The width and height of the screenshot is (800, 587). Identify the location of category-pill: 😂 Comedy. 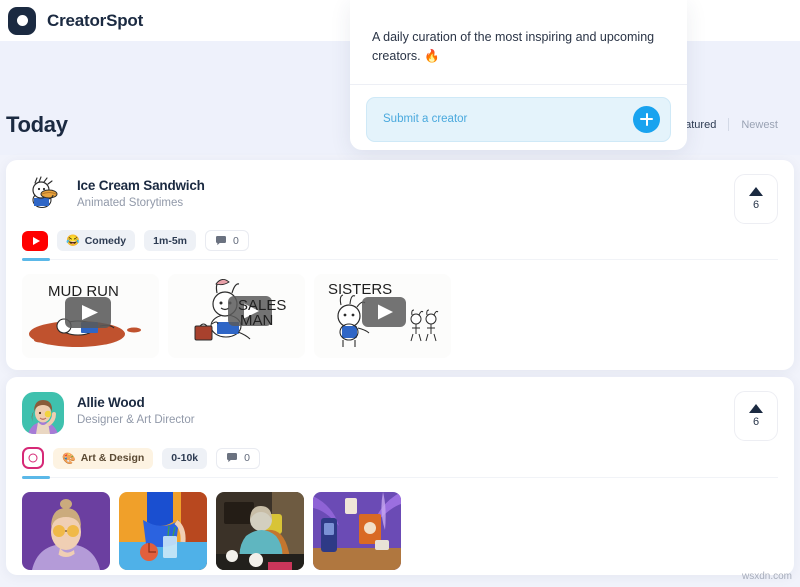
(96, 240).